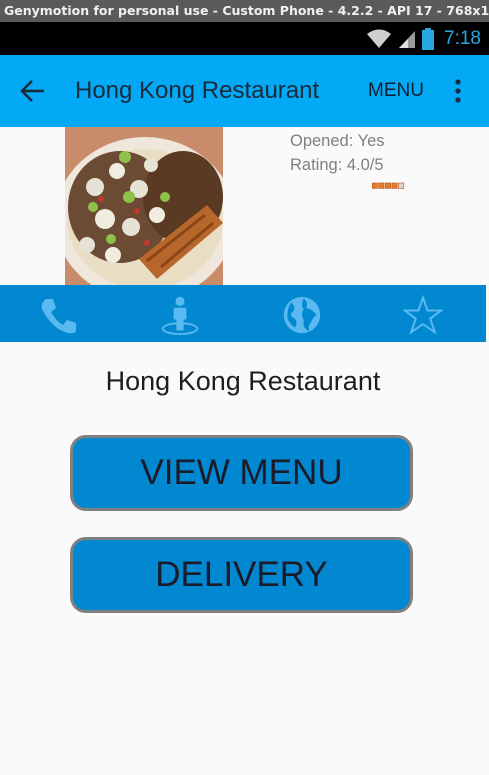 The width and height of the screenshot is (489, 775). What do you see at coordinates (462, 38) in the screenshot?
I see `clock: 7:18` at bounding box center [462, 38].